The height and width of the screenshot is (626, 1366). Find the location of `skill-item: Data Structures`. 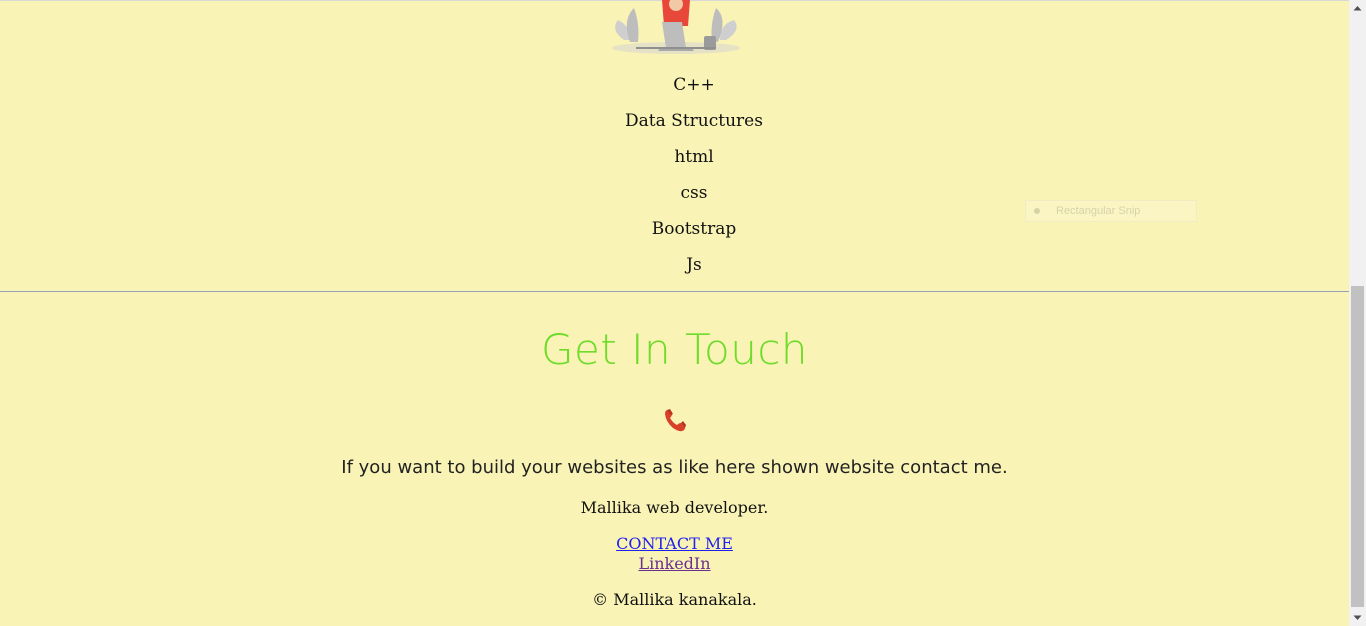

skill-item: Data Structures is located at coordinates (694, 121).